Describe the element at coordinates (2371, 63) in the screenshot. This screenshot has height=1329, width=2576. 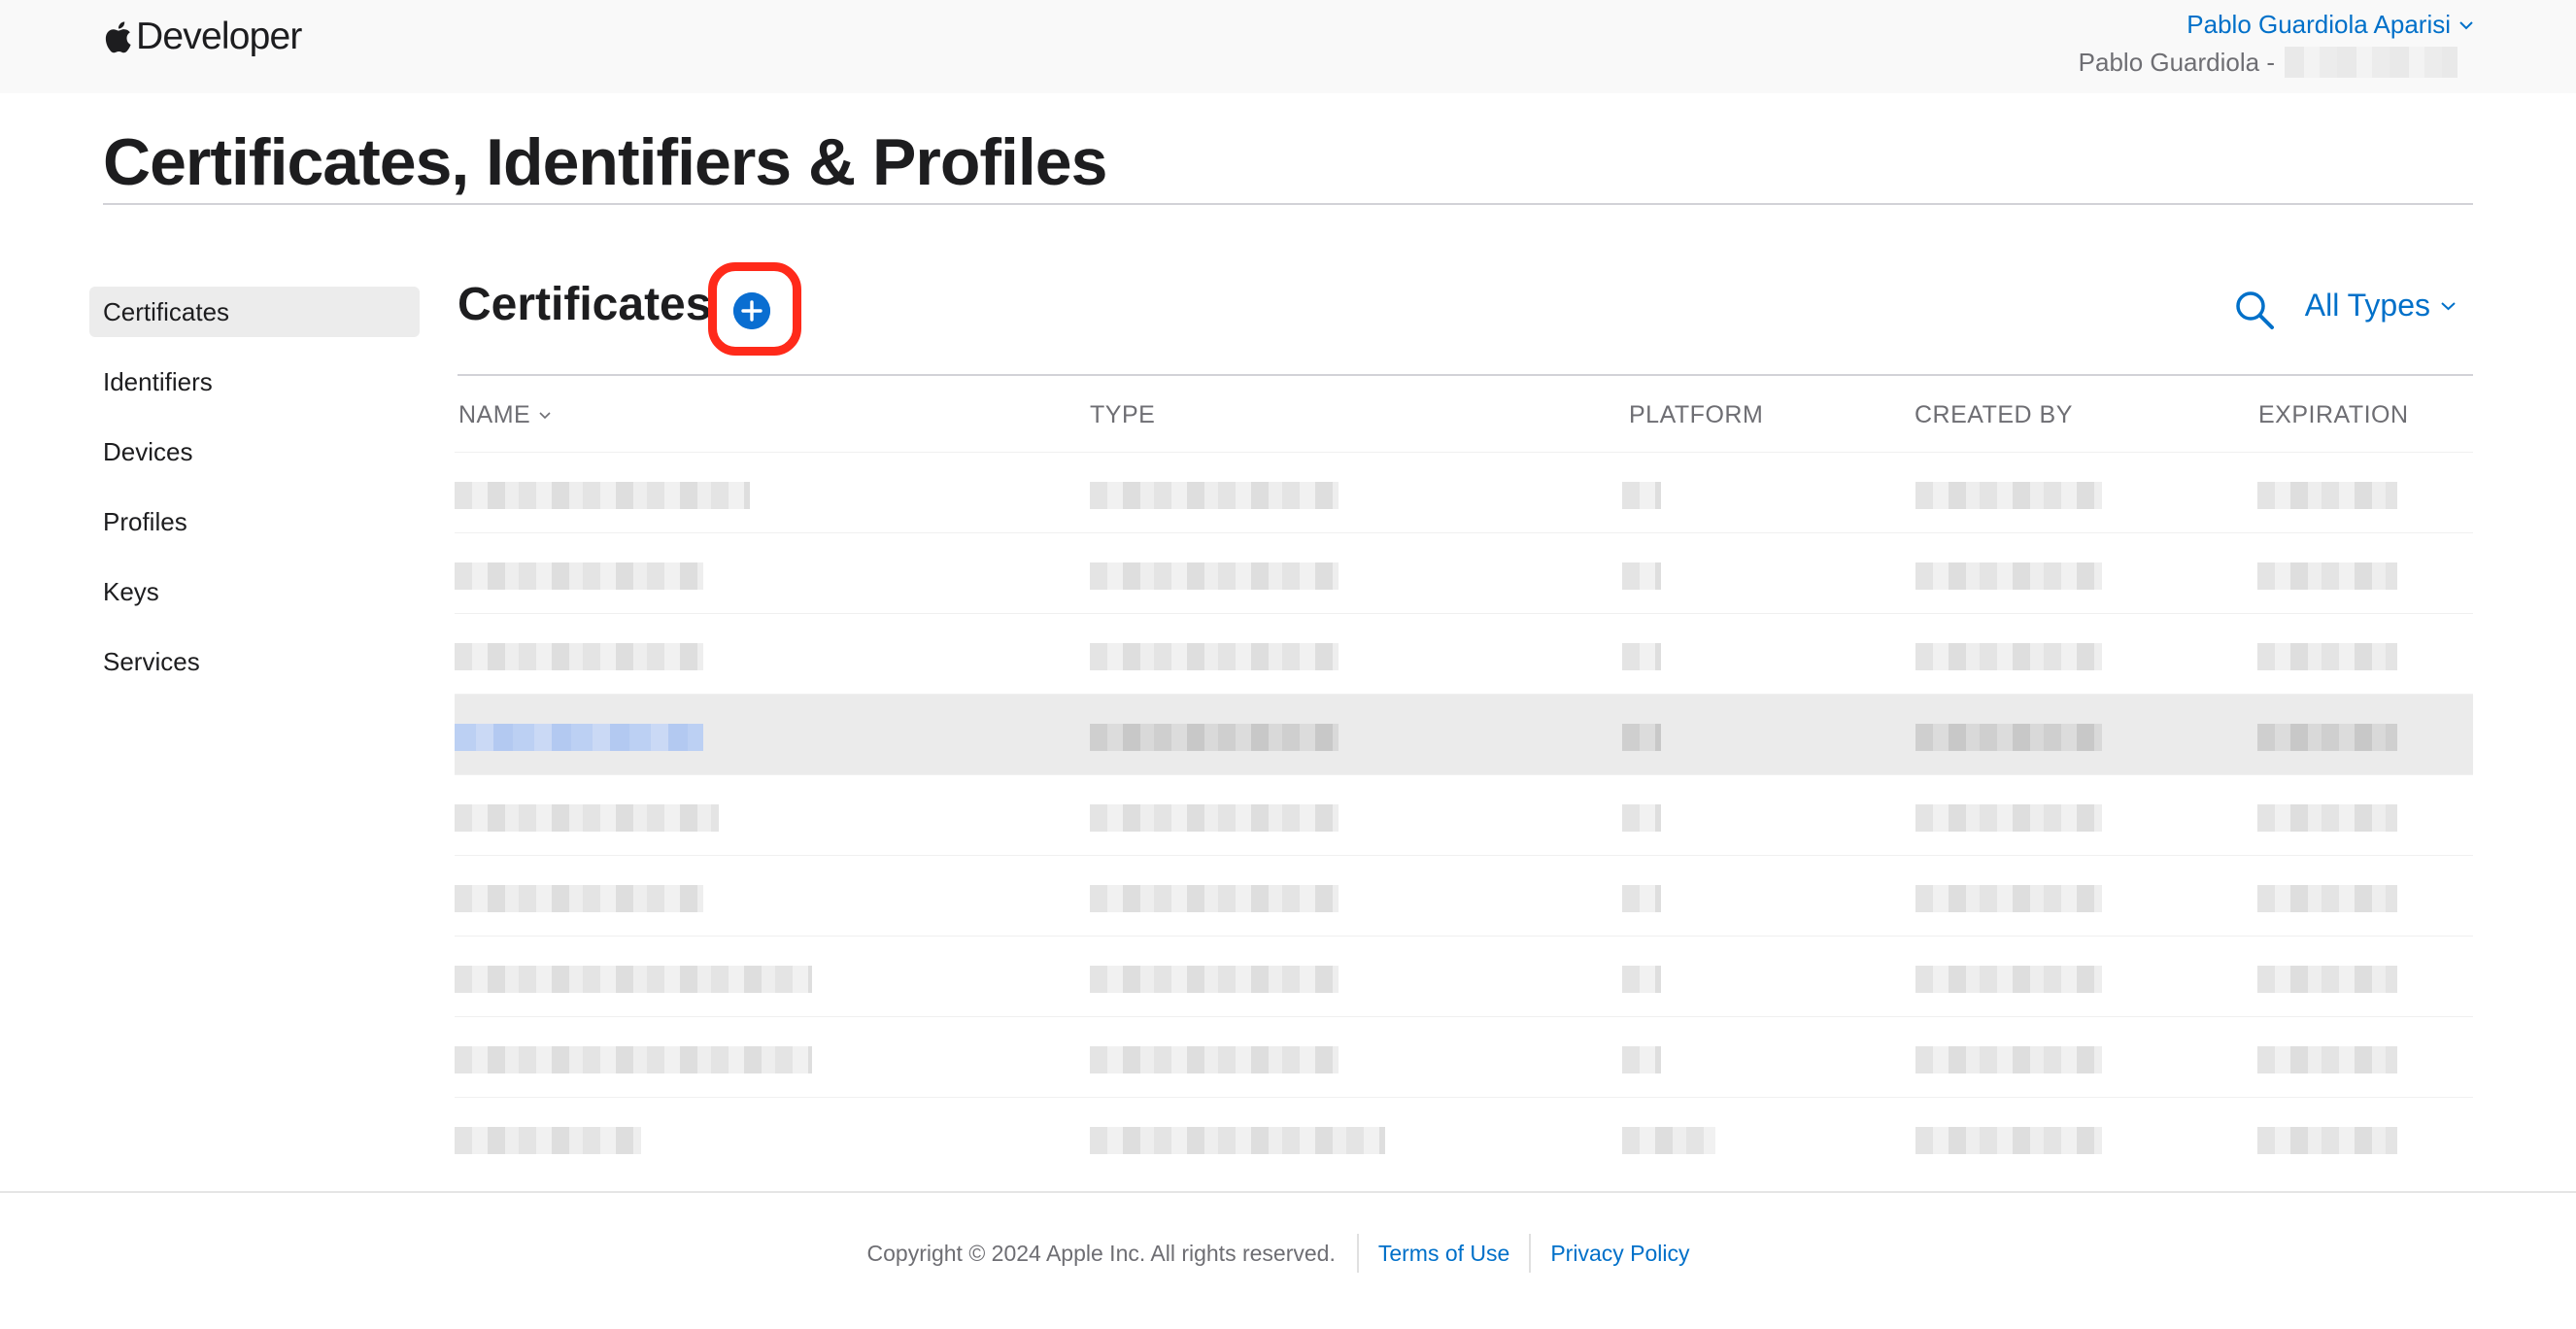
I see `redacted-team-id` at that location.